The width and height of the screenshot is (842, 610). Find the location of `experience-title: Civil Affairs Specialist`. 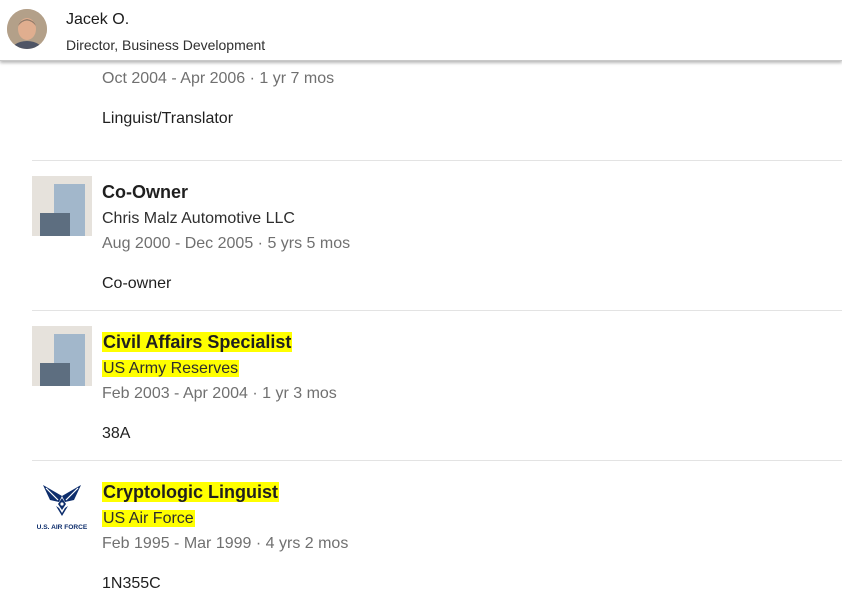

experience-title: Civil Affairs Specialist is located at coordinates (197, 342).